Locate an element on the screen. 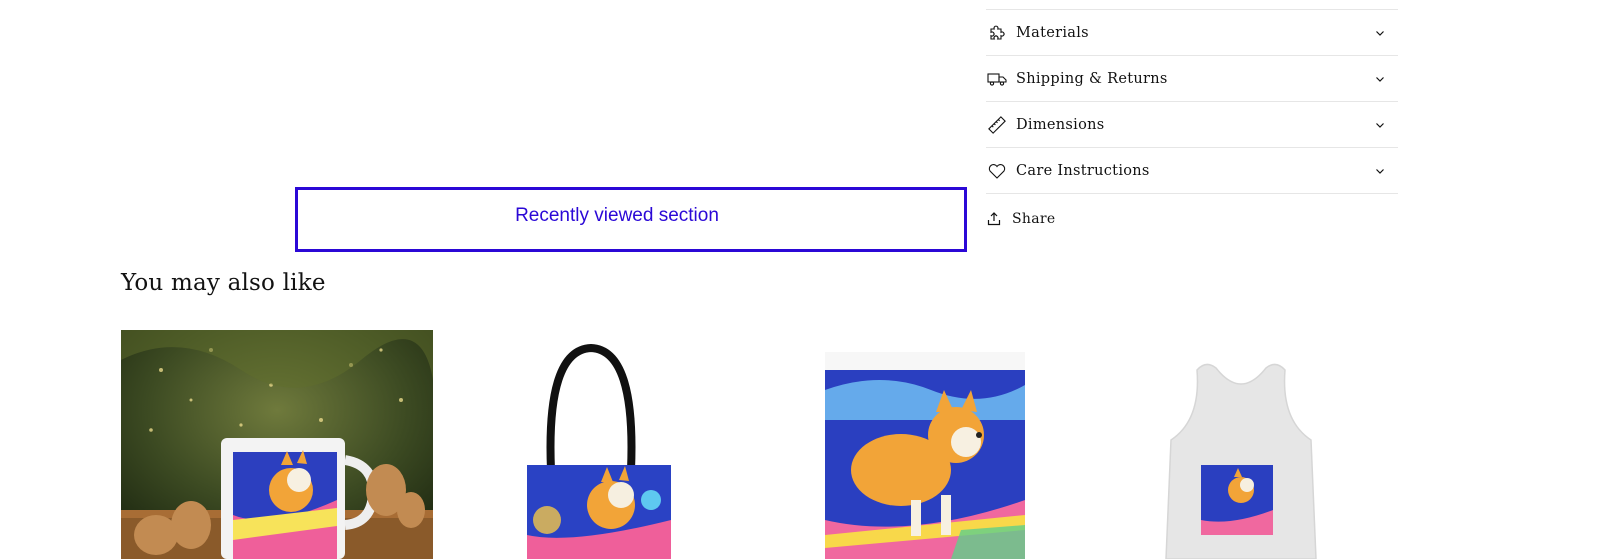 The height and width of the screenshot is (559, 1600). accordion-shipping-returns: Shipping & Returns is located at coordinates (1192, 79).